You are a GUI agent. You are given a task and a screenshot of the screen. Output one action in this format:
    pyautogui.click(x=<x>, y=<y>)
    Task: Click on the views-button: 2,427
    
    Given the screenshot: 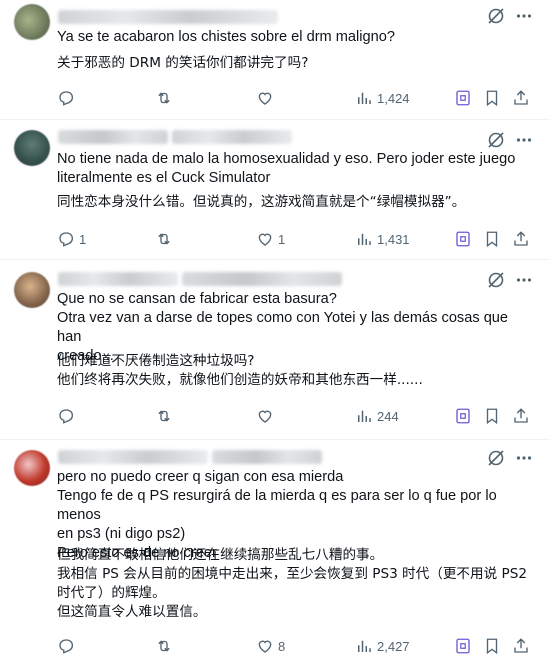 What is the action you would take?
    pyautogui.click(x=382, y=646)
    